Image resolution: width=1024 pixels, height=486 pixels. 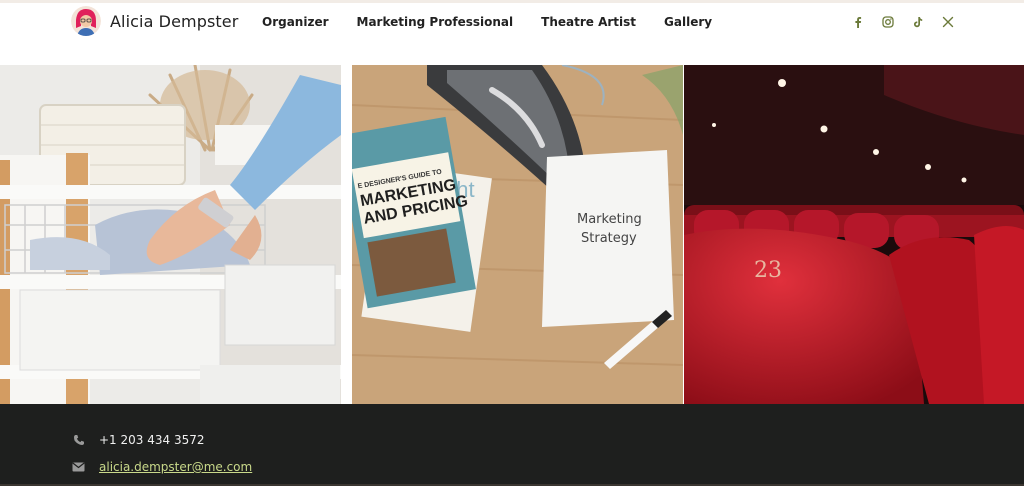 I want to click on footer-email: alicia.dempster@me.com, so click(x=162, y=467).